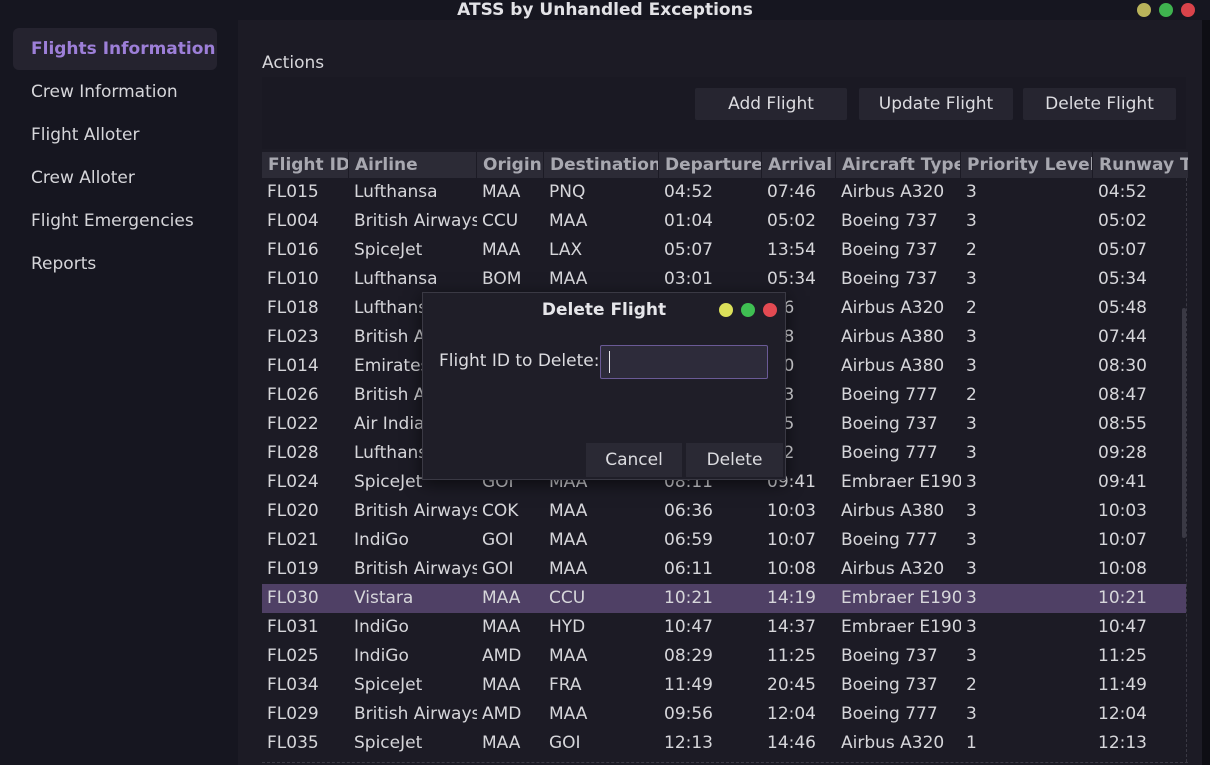  Describe the element at coordinates (710, 165) in the screenshot. I see `column-header: Departure` at that location.